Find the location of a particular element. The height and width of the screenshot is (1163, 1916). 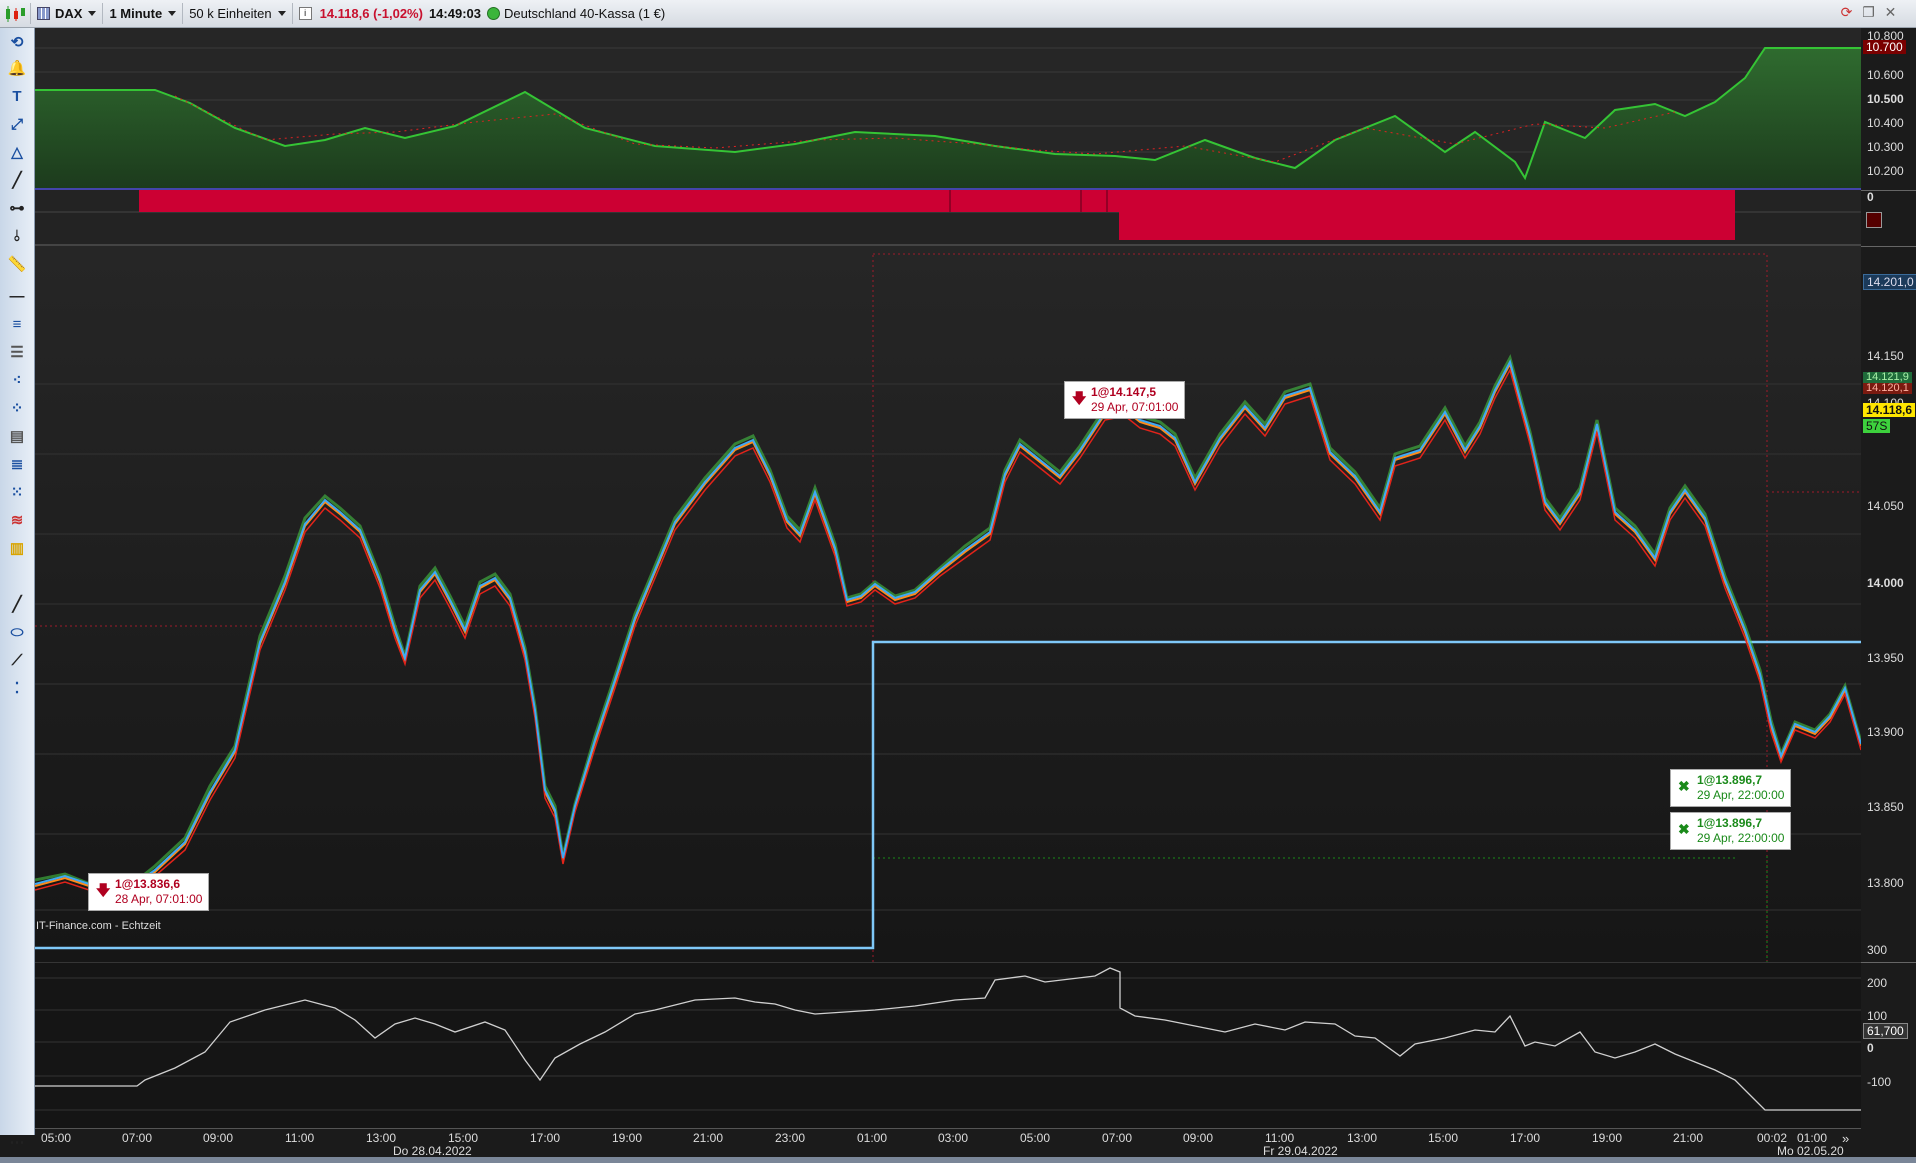

symbol-label: DAX is located at coordinates (69, 13).